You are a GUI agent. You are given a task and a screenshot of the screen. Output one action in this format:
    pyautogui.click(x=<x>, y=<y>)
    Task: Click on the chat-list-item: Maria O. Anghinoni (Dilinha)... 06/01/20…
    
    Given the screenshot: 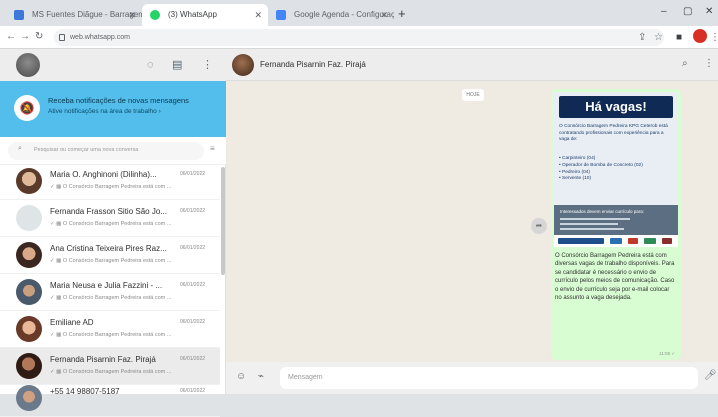 What is the action you would take?
    pyautogui.click(x=110, y=181)
    